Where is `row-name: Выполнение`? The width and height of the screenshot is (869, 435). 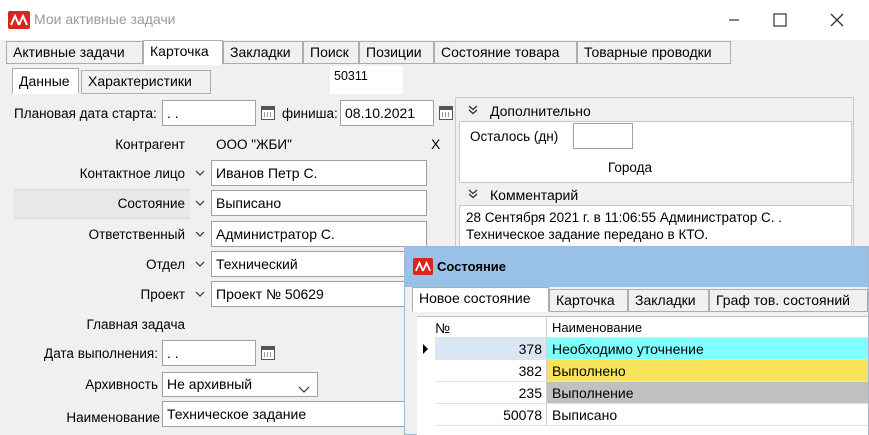
row-name: Выполнение is located at coordinates (707, 393).